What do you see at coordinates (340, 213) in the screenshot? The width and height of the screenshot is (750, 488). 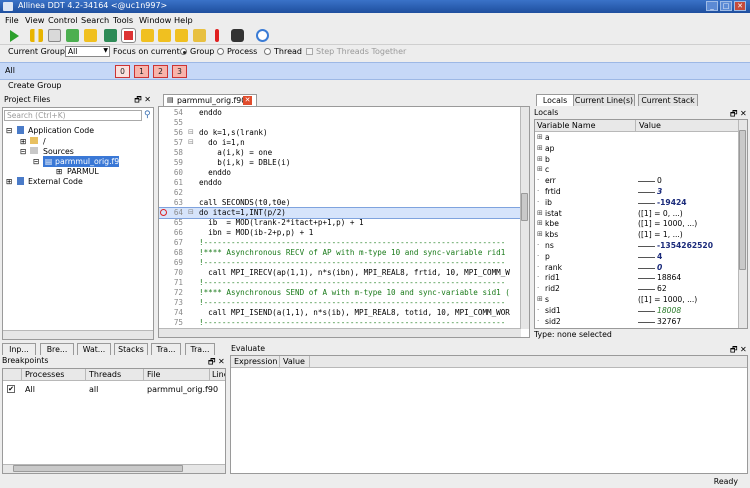 I see `code-line: 64 do itact=1,INT(p/2) ⊟` at bounding box center [340, 213].